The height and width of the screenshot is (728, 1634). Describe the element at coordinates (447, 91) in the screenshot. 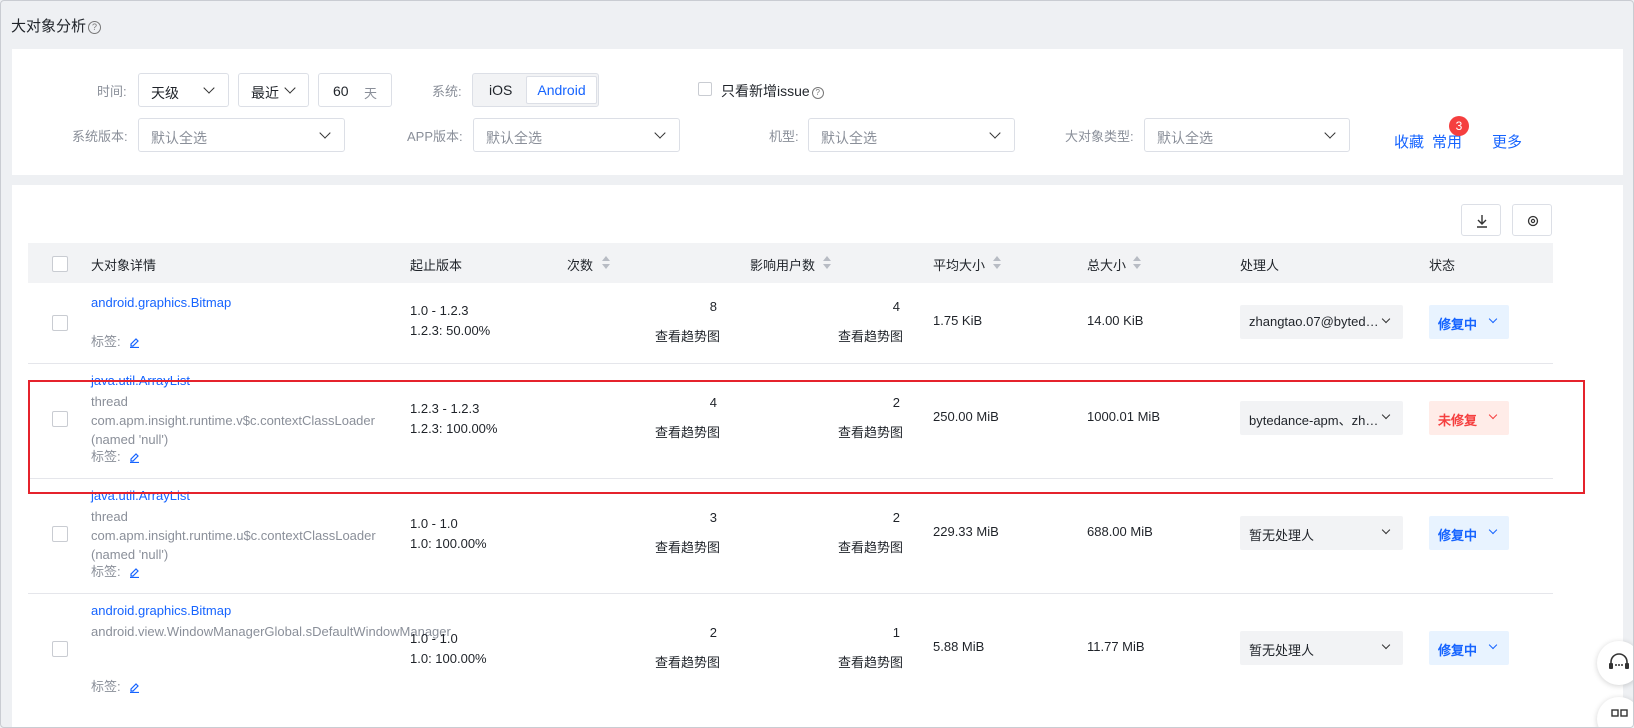

I see `system-label: 系统:` at that location.